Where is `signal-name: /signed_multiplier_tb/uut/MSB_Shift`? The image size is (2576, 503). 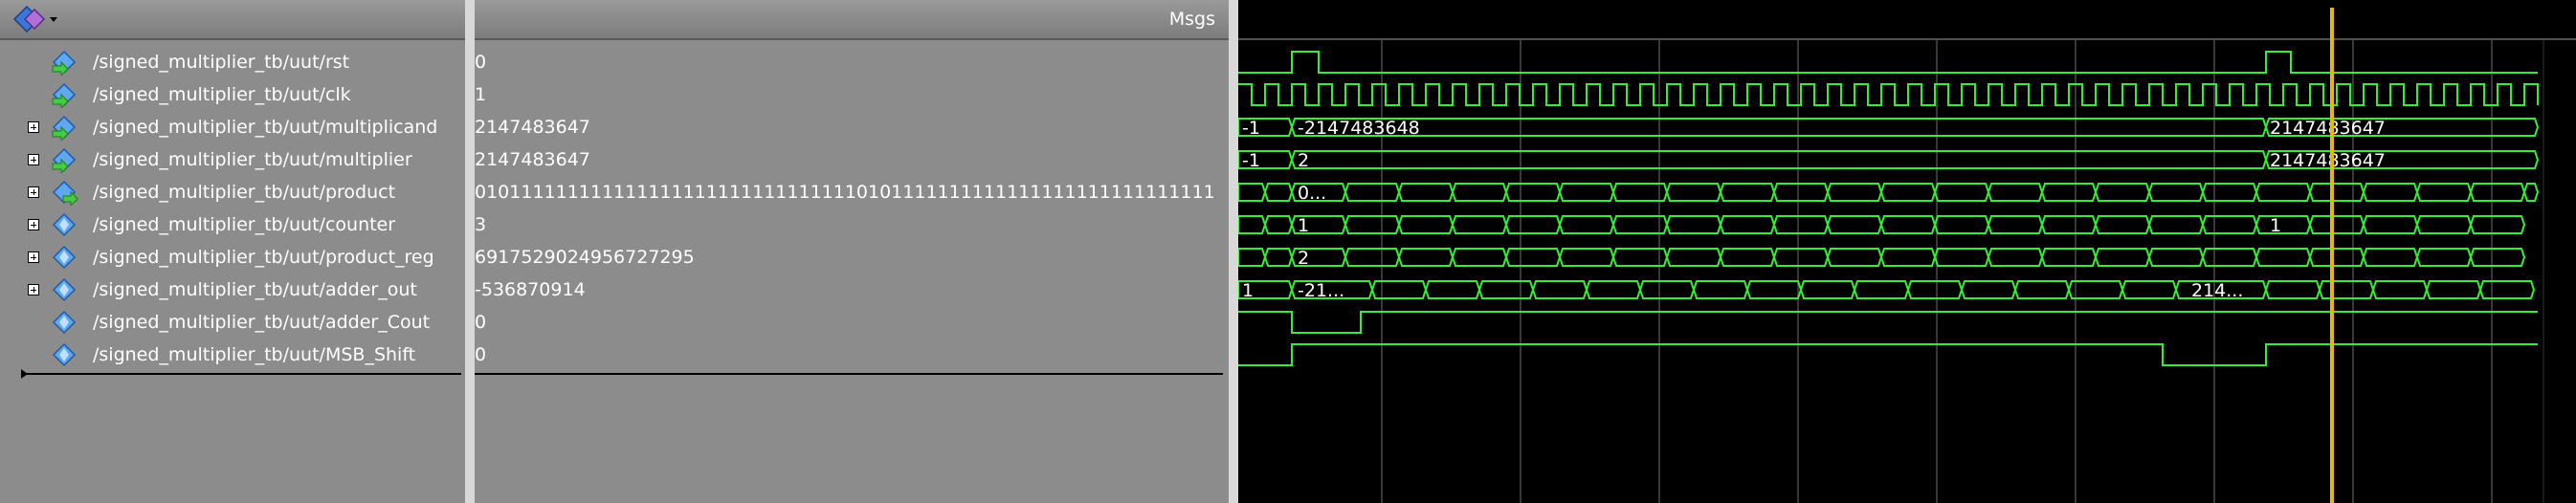 signal-name: /signed_multiplier_tb/uut/MSB_Shift is located at coordinates (255, 354).